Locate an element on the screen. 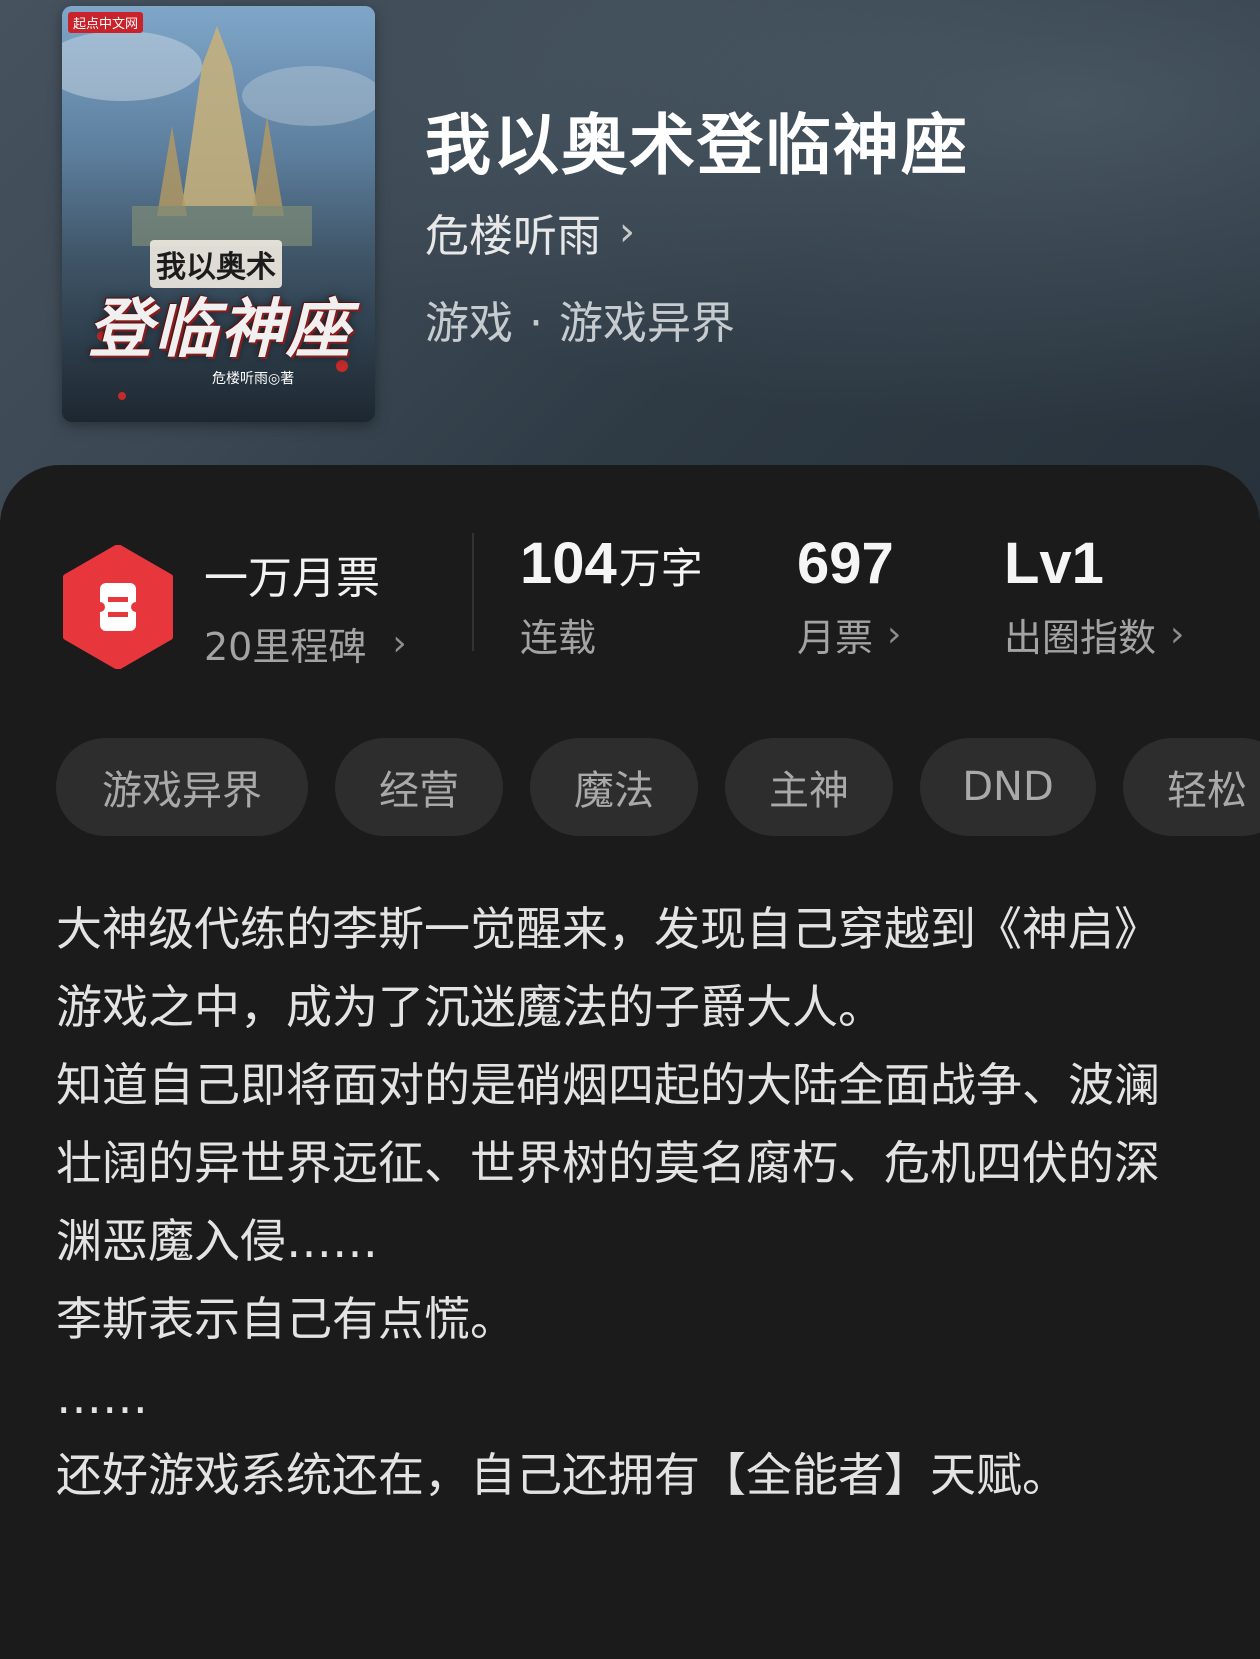 The image size is (1260, 1659). popularity-index-stat: Lv1 出圈指数 › is located at coordinates (1094, 596).